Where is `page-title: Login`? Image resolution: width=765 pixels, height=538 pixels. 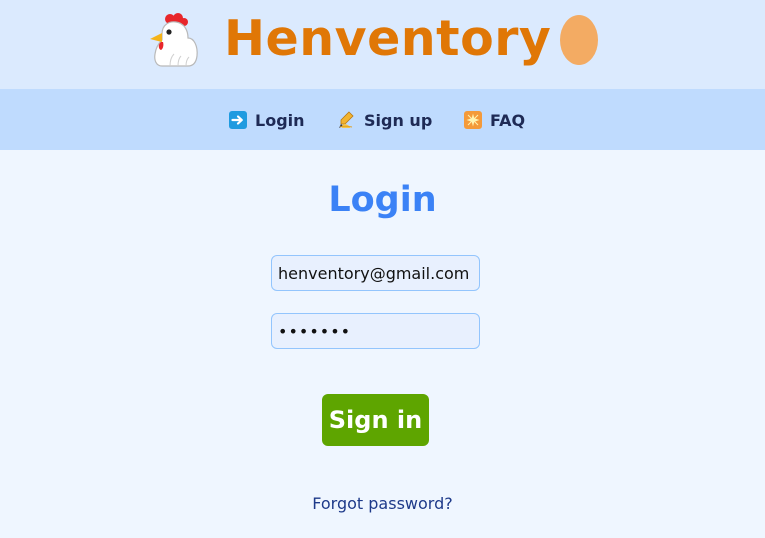
page-title: Login is located at coordinates (382, 200).